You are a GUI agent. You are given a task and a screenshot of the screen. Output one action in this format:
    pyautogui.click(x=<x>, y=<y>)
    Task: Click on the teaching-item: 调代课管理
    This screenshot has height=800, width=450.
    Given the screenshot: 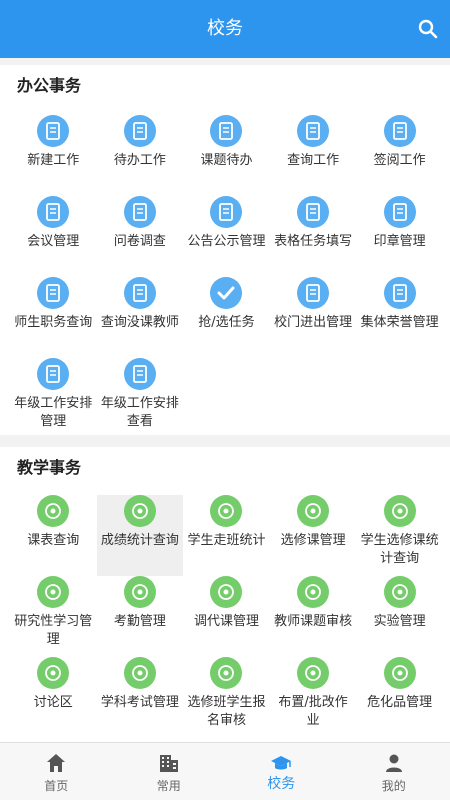 What is the action you would take?
    pyautogui.click(x=226, y=616)
    